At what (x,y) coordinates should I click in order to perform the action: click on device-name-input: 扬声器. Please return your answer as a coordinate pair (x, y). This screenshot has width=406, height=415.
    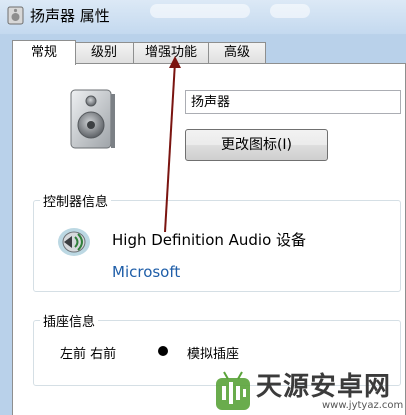
    Looking at the image, I should click on (293, 102).